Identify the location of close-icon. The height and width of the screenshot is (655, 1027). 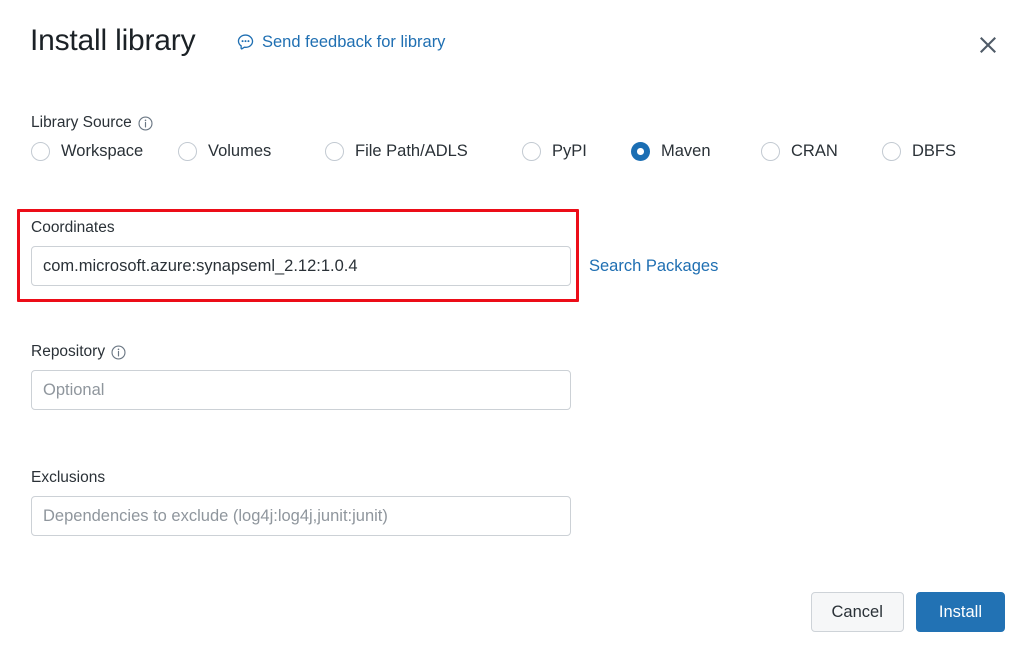
(988, 45).